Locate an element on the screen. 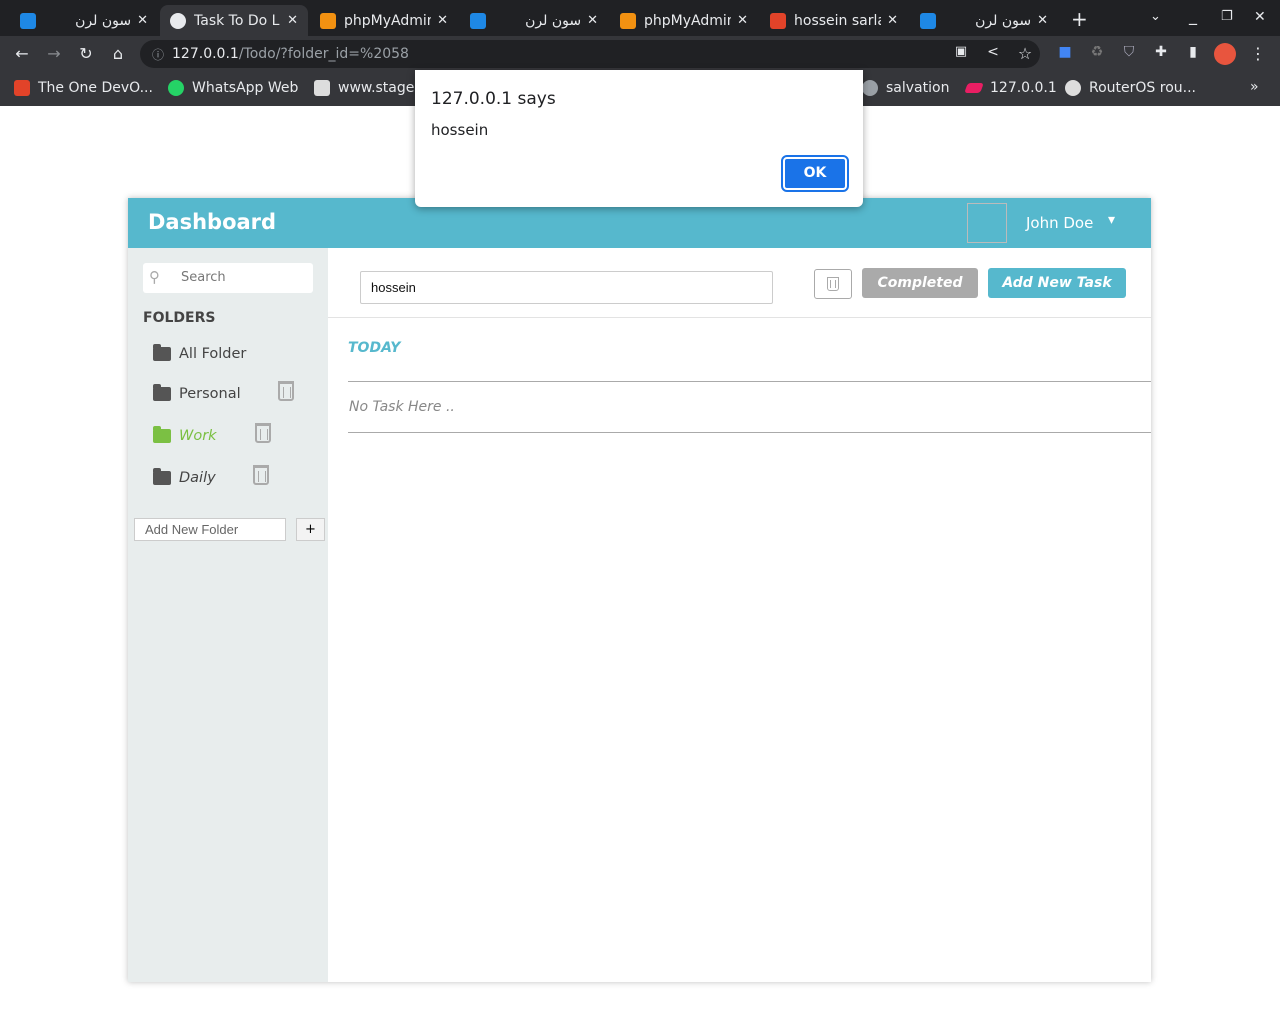  ok-button: OK is located at coordinates (815, 173).